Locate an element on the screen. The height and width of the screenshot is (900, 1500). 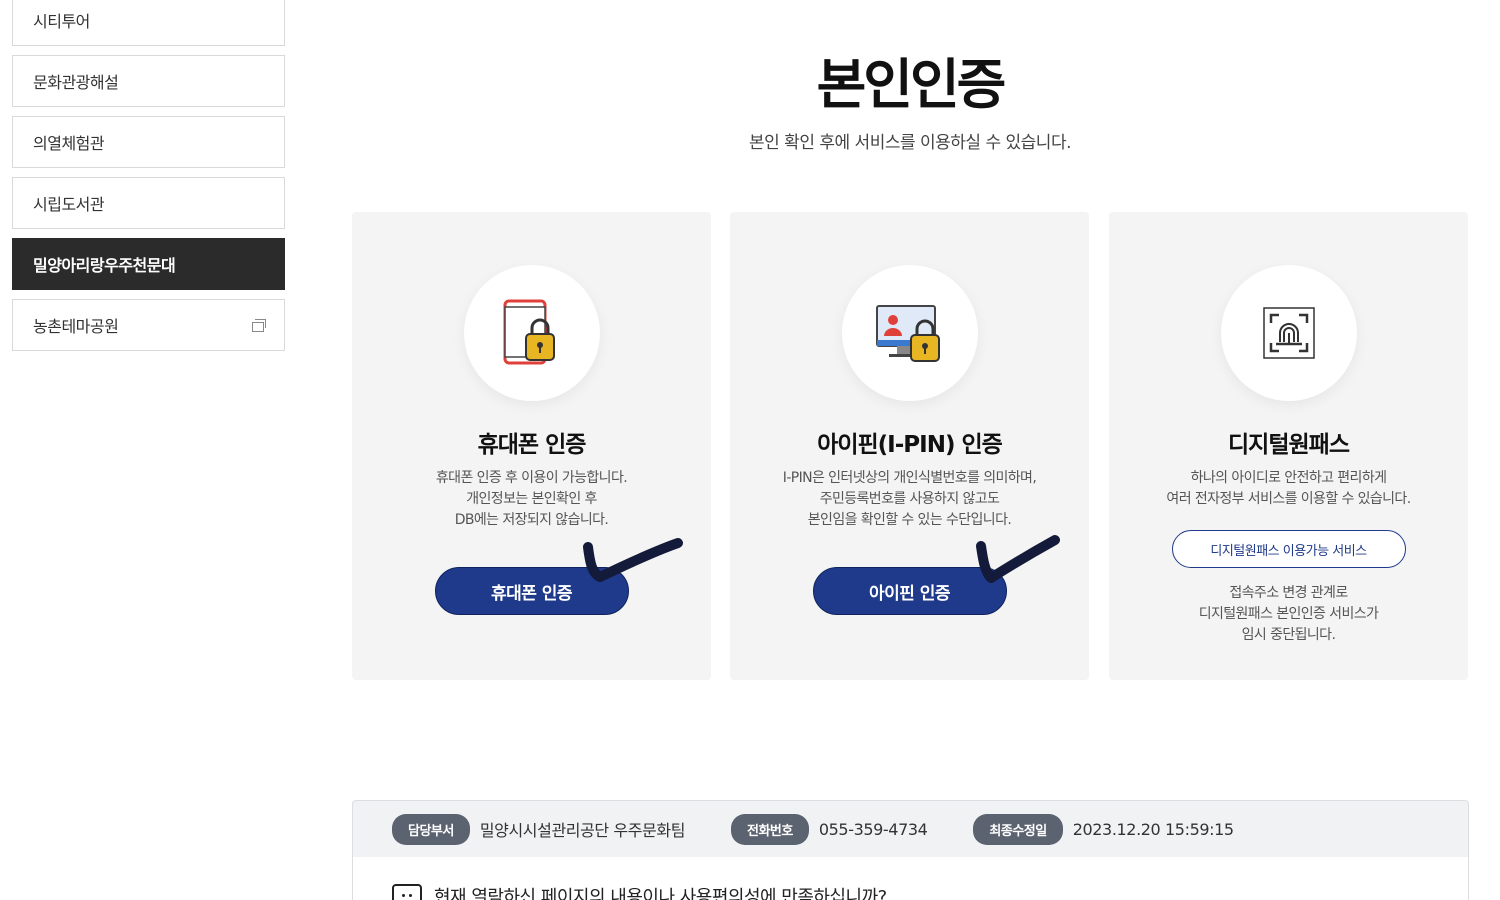
sidebar-item-culture-guide: 문화관광해설 is located at coordinates (148, 81).